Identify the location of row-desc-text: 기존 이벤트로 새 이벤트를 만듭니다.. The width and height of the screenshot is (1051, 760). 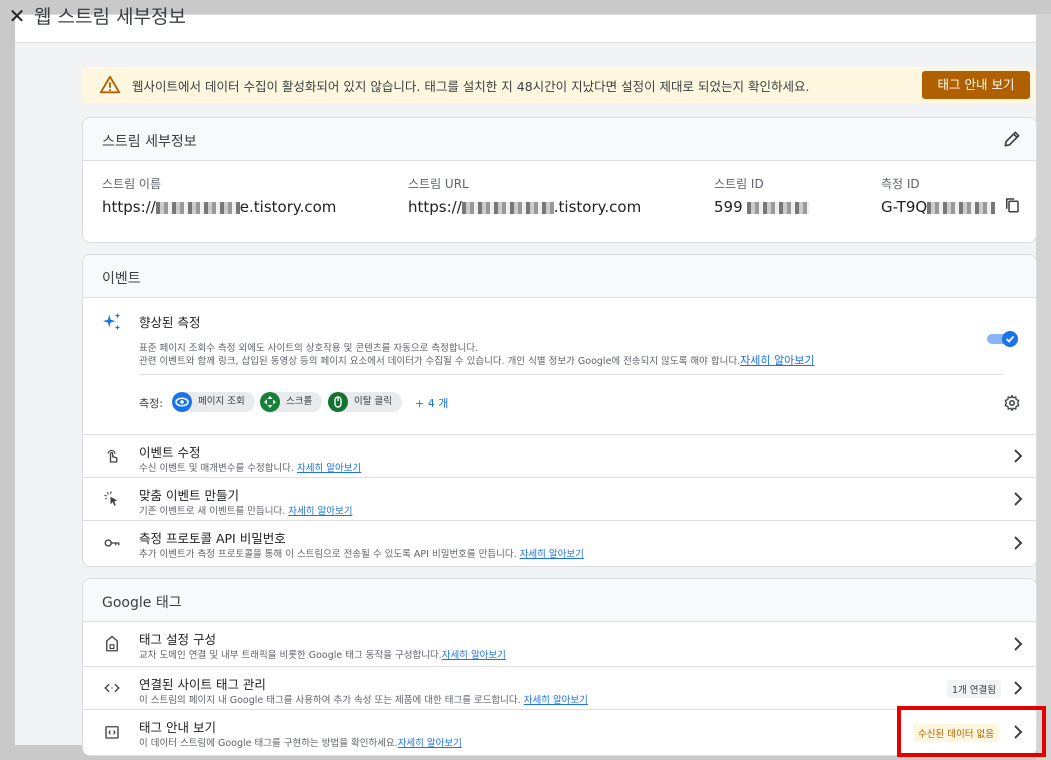
(214, 511).